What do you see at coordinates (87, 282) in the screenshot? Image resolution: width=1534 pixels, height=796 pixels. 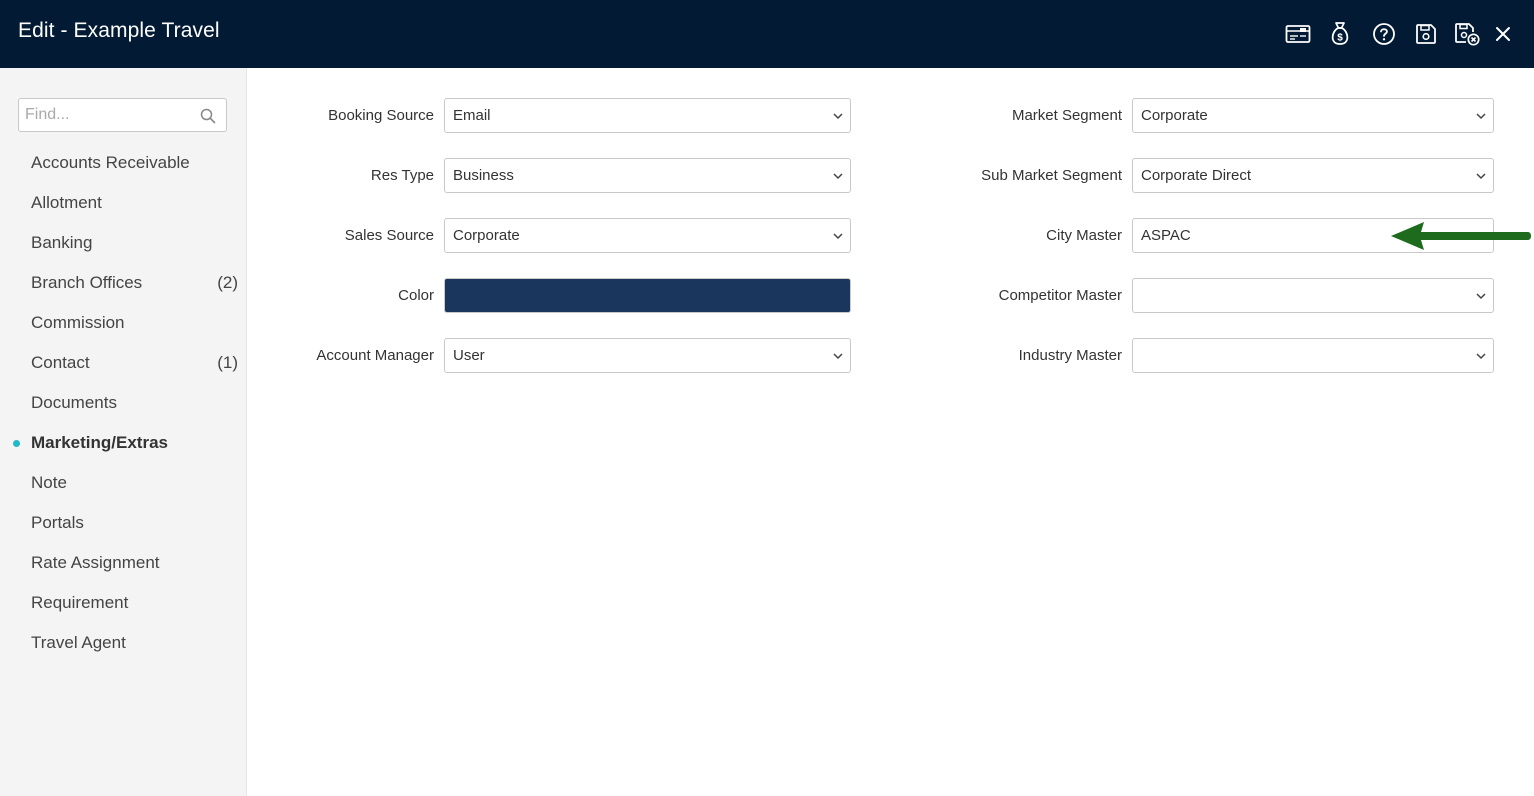 I see `sidebar-item-label: Branch Offices` at bounding box center [87, 282].